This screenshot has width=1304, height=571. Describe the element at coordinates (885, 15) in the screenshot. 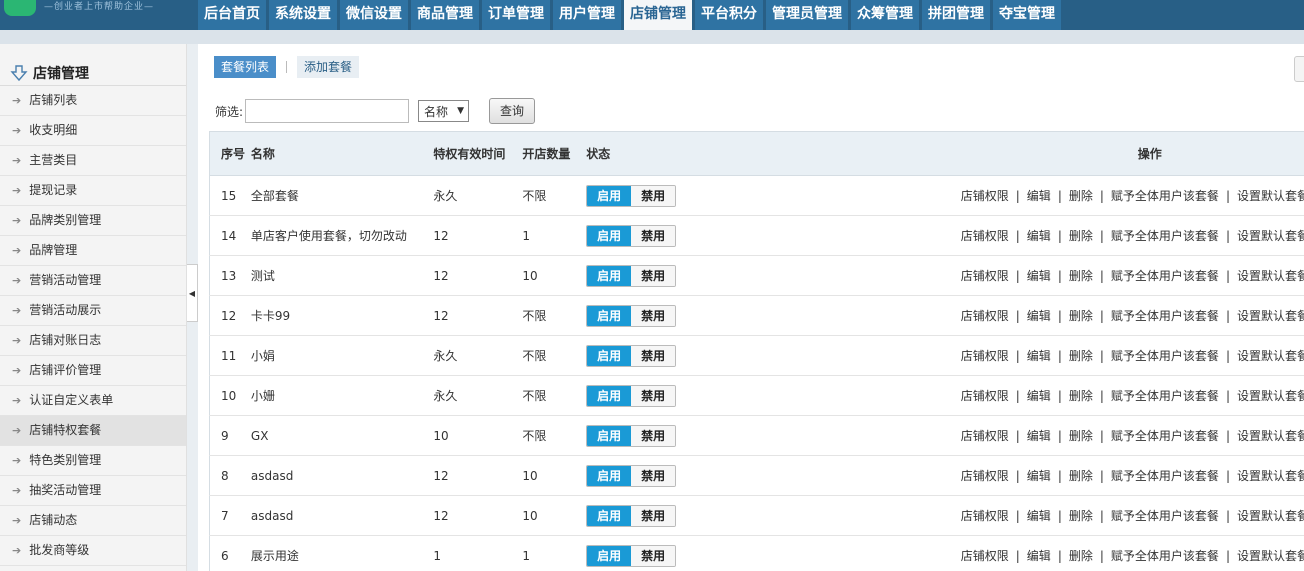

I see `nav-item: 众筹管理` at that location.